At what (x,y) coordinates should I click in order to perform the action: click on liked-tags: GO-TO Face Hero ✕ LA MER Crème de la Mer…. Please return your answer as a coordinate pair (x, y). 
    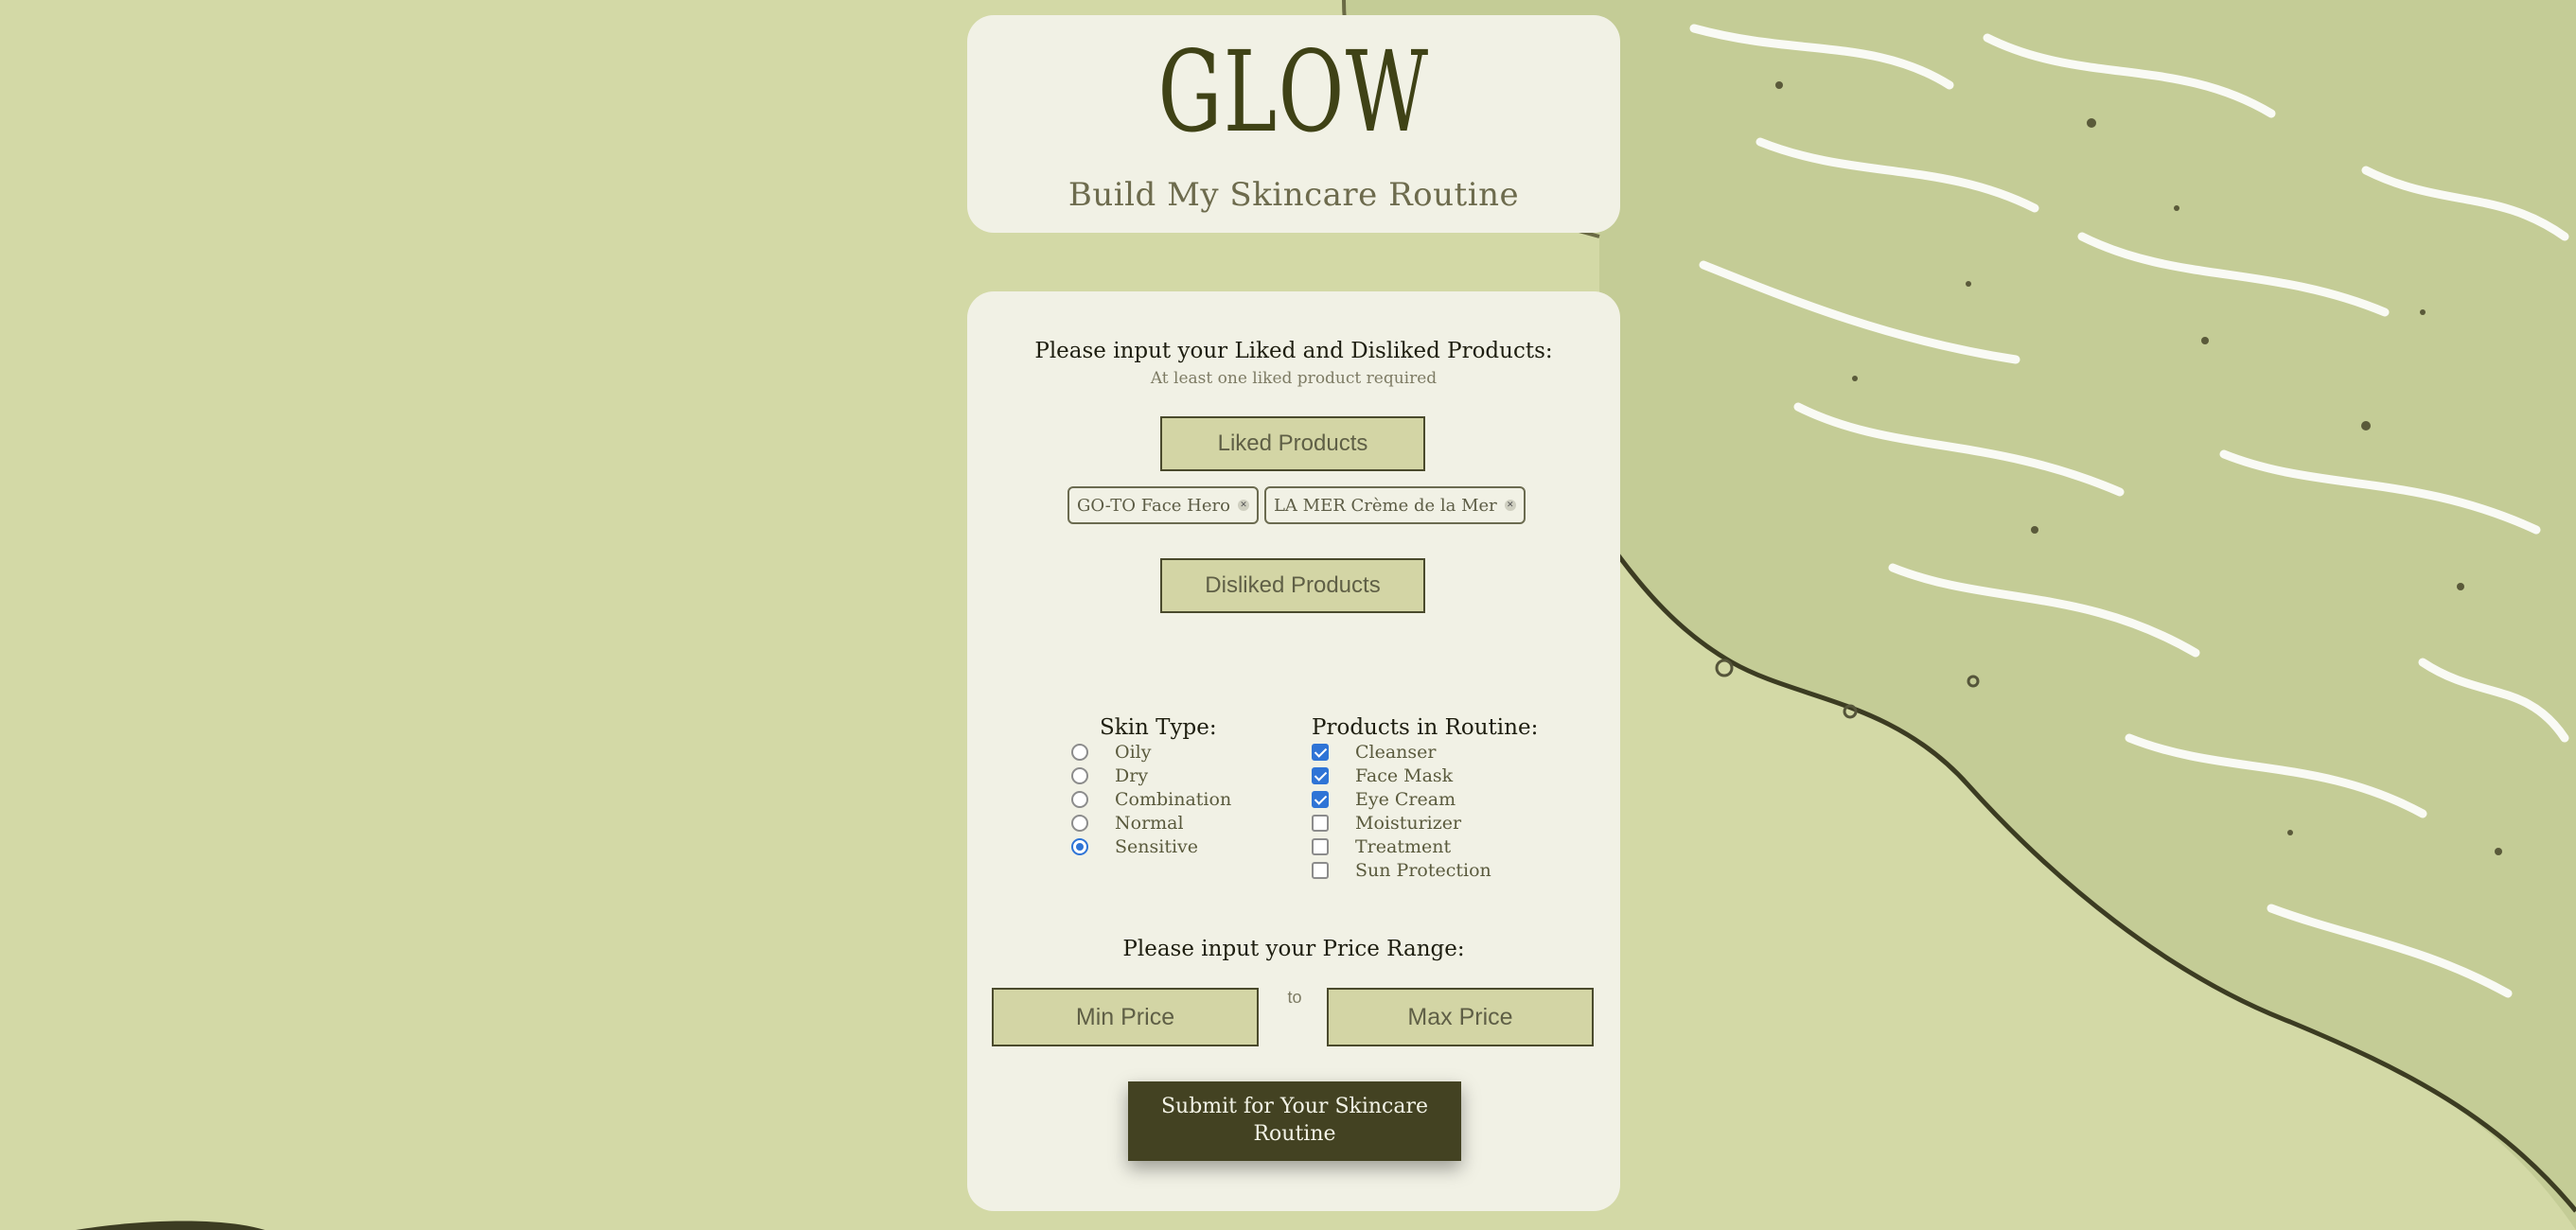
    Looking at the image, I should click on (1296, 505).